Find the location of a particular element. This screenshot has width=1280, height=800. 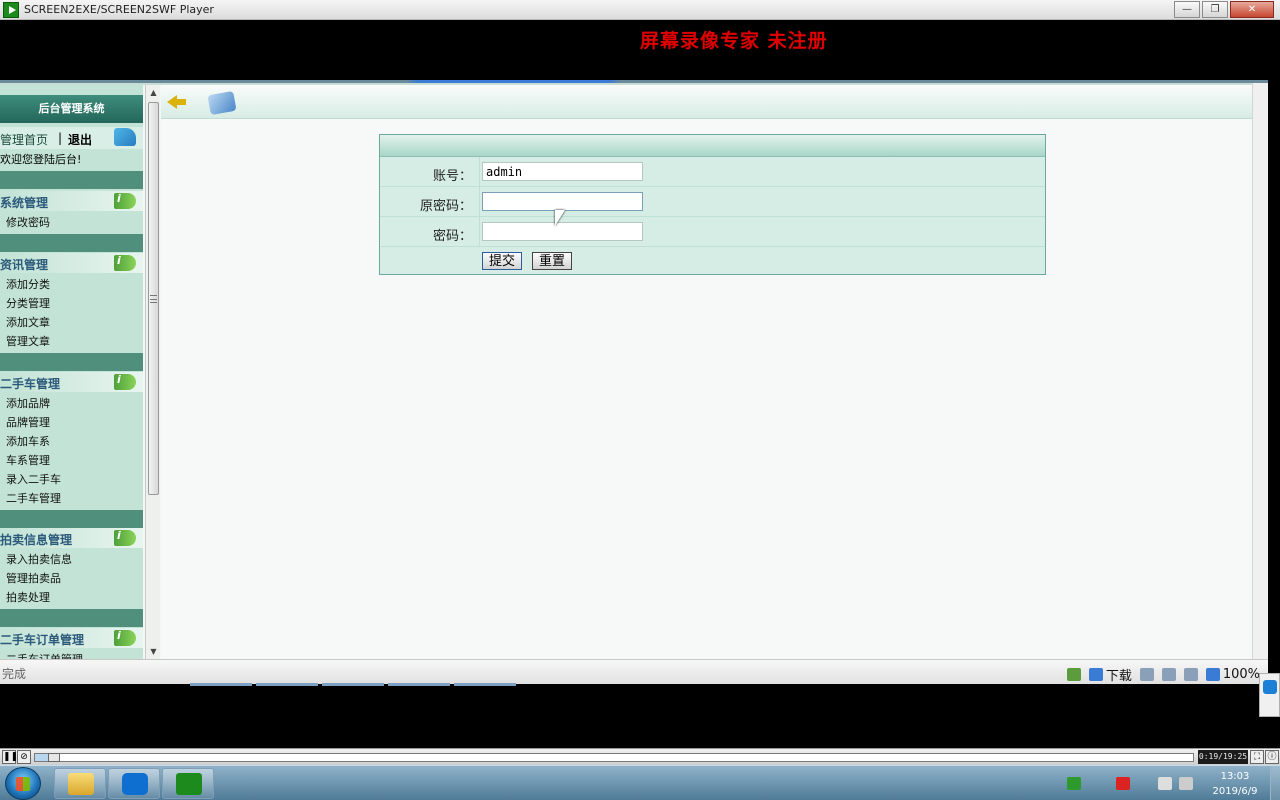

submit-button: 提交 is located at coordinates (502, 261).